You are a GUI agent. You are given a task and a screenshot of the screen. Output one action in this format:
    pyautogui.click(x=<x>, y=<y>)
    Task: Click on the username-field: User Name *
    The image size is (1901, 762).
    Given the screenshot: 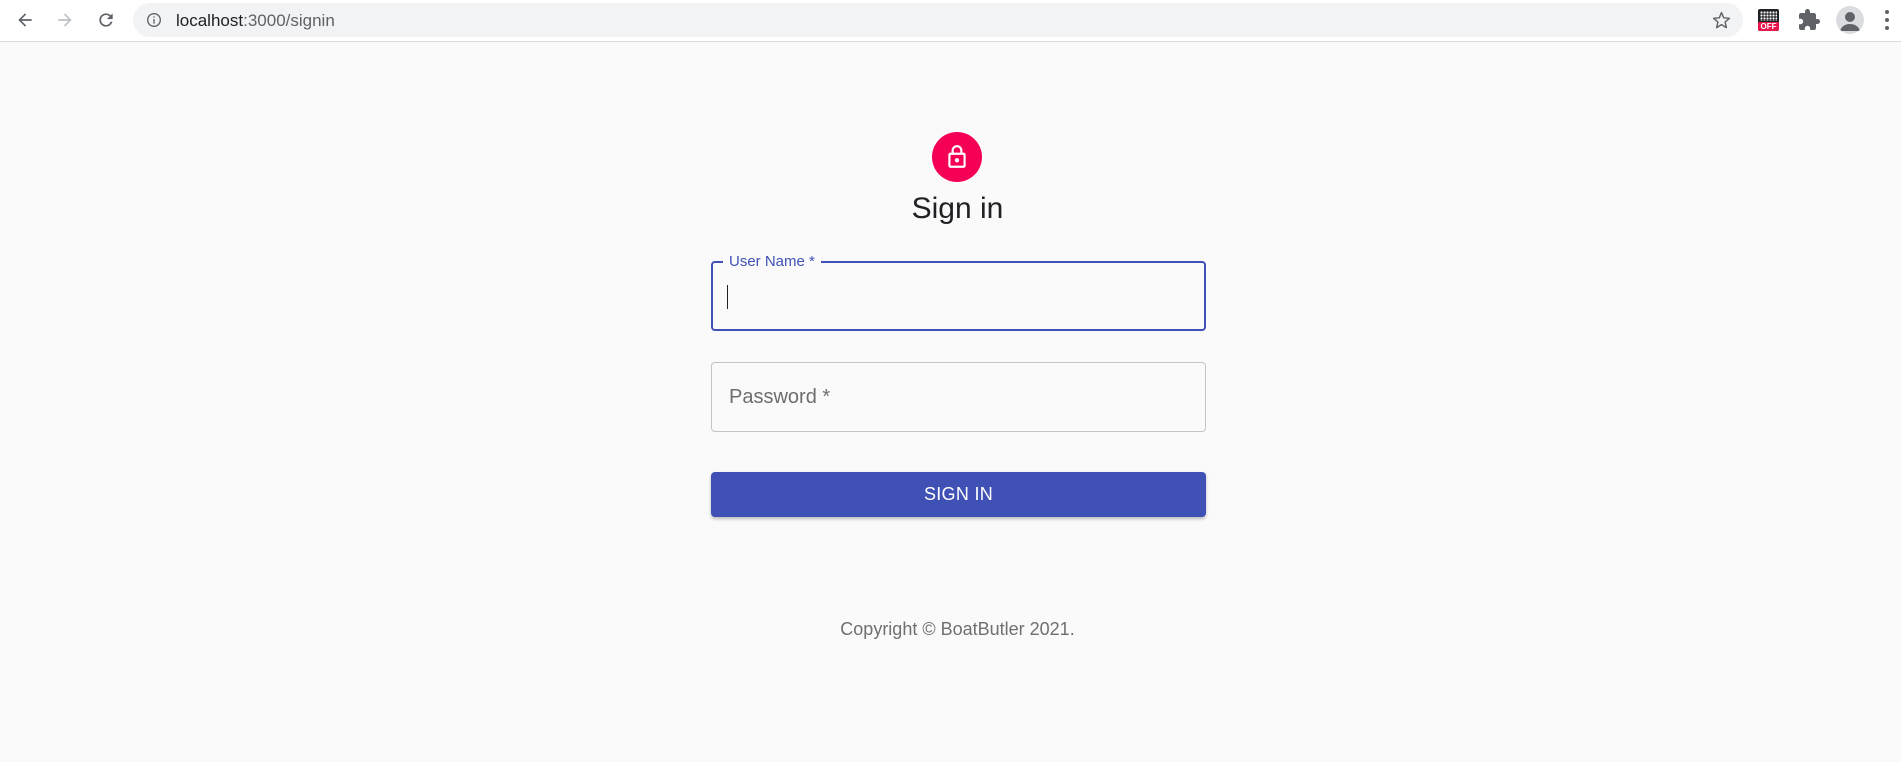 What is the action you would take?
    pyautogui.click(x=958, y=292)
    